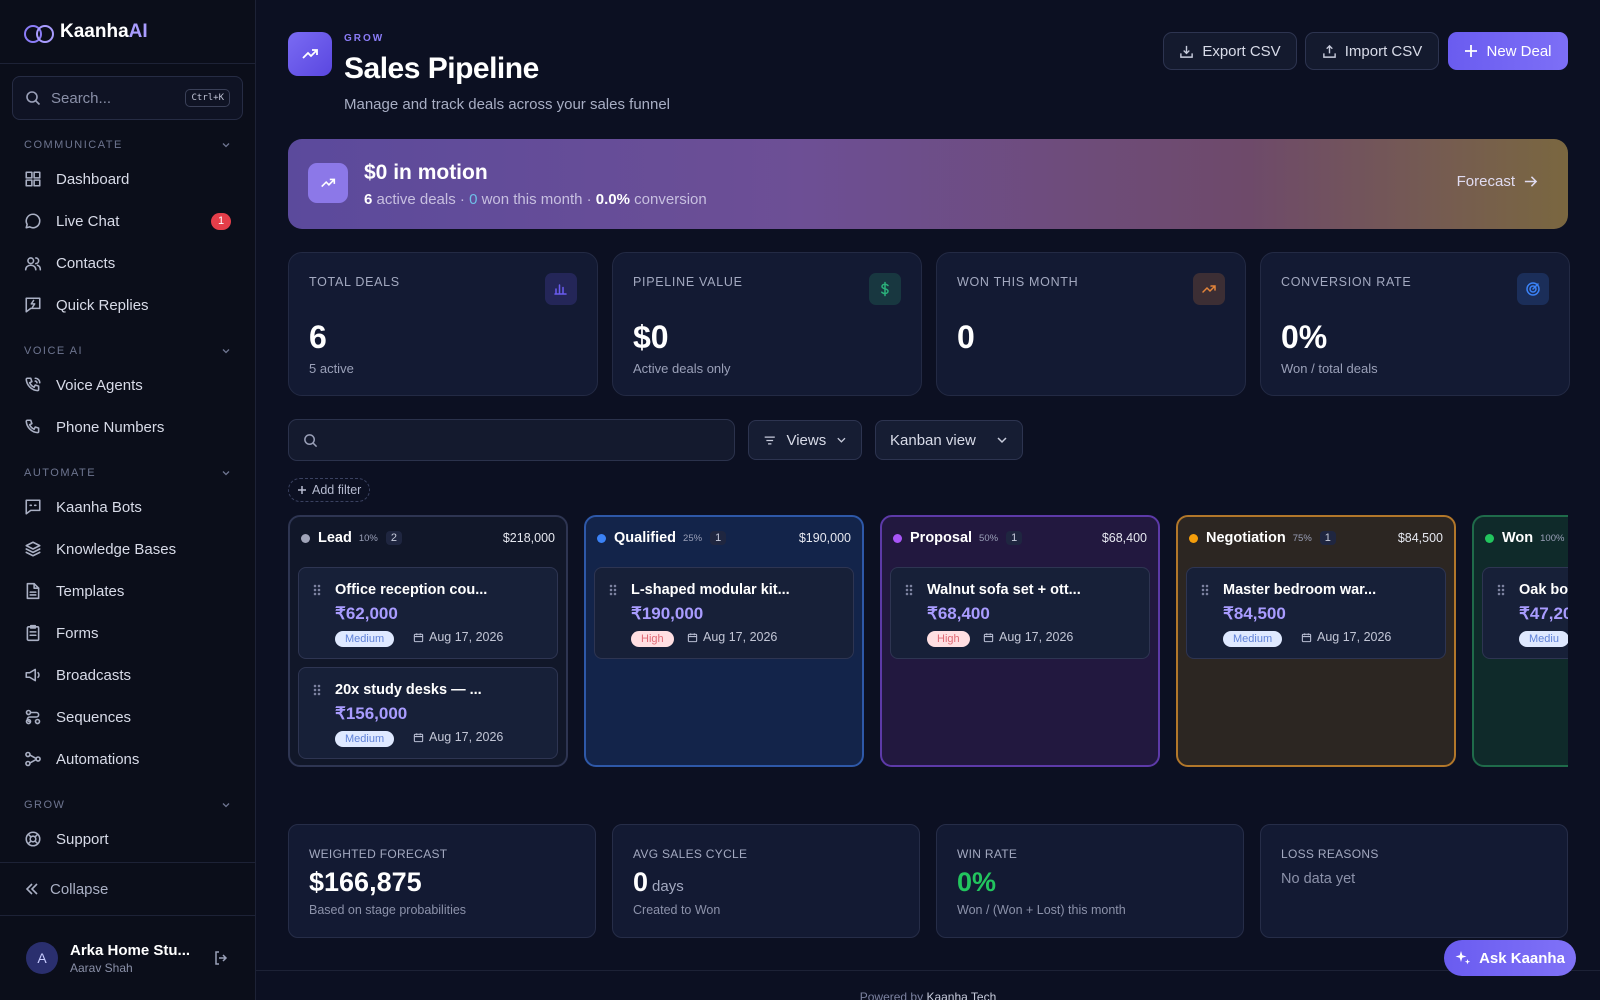 Image resolution: width=1600 pixels, height=1000 pixels. What do you see at coordinates (976, 882) in the screenshot?
I see `metric-value-wrap: 0%` at bounding box center [976, 882].